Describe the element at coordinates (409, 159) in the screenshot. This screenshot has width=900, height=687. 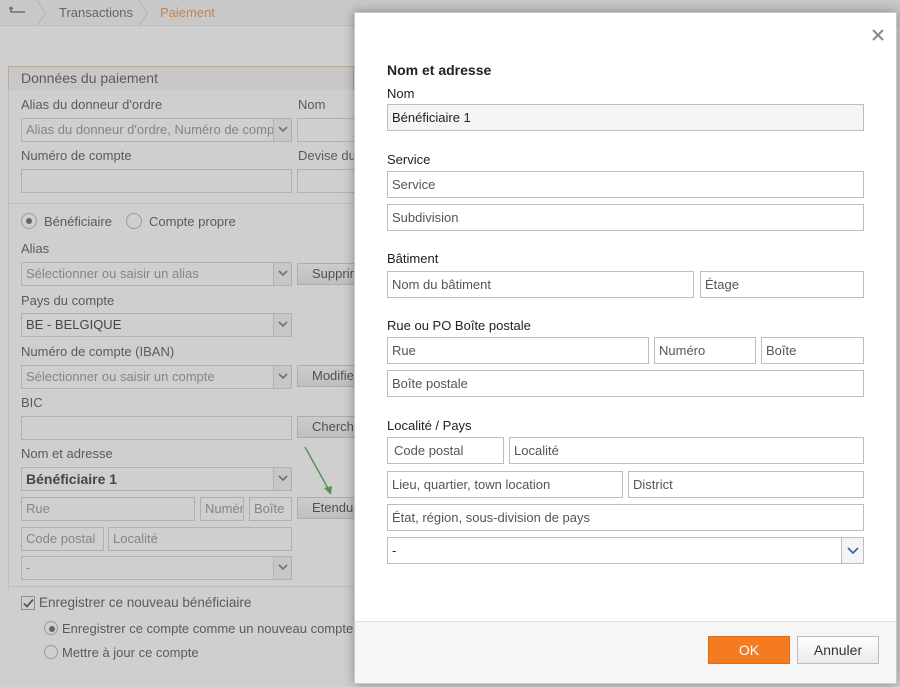
I see `service-label: Service` at that location.